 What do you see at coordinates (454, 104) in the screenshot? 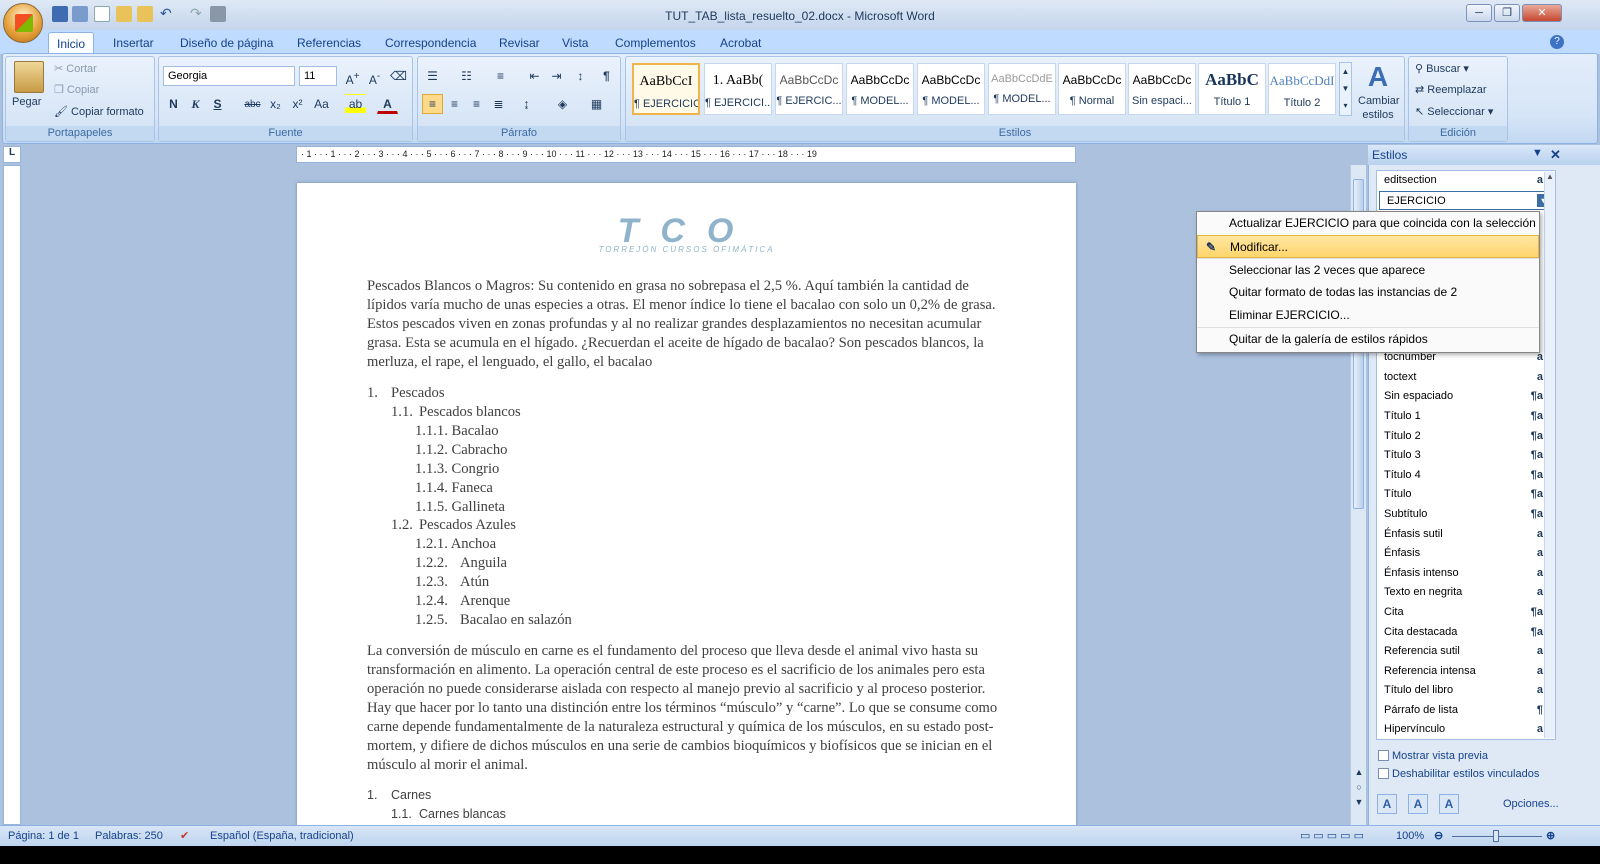
I see `align-center-icon: ≡` at bounding box center [454, 104].